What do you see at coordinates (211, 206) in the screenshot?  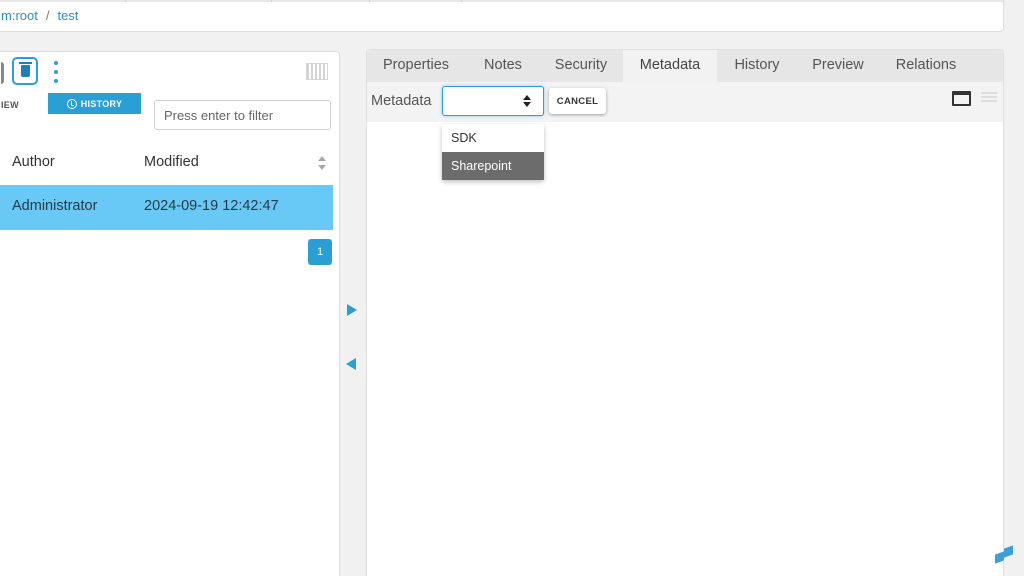 I see `cell-modified: 2024-09-19 12:42:47` at bounding box center [211, 206].